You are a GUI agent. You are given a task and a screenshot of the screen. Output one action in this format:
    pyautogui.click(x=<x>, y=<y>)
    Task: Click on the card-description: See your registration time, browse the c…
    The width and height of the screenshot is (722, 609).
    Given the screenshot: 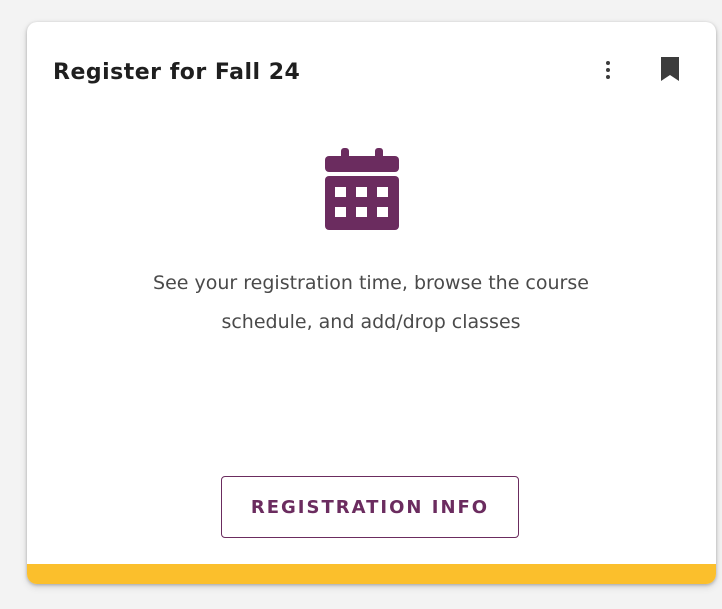 What is the action you would take?
    pyautogui.click(x=371, y=302)
    